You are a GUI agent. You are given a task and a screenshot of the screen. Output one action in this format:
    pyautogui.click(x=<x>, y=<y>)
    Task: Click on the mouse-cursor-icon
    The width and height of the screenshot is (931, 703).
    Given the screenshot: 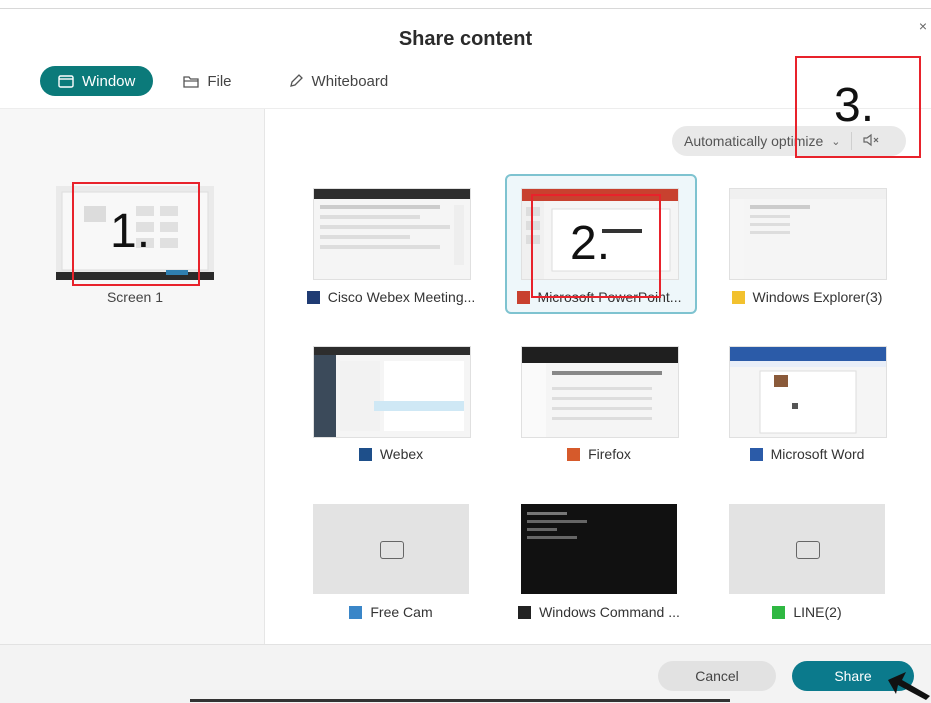 What is the action you would take?
    pyautogui.click(x=909, y=686)
    